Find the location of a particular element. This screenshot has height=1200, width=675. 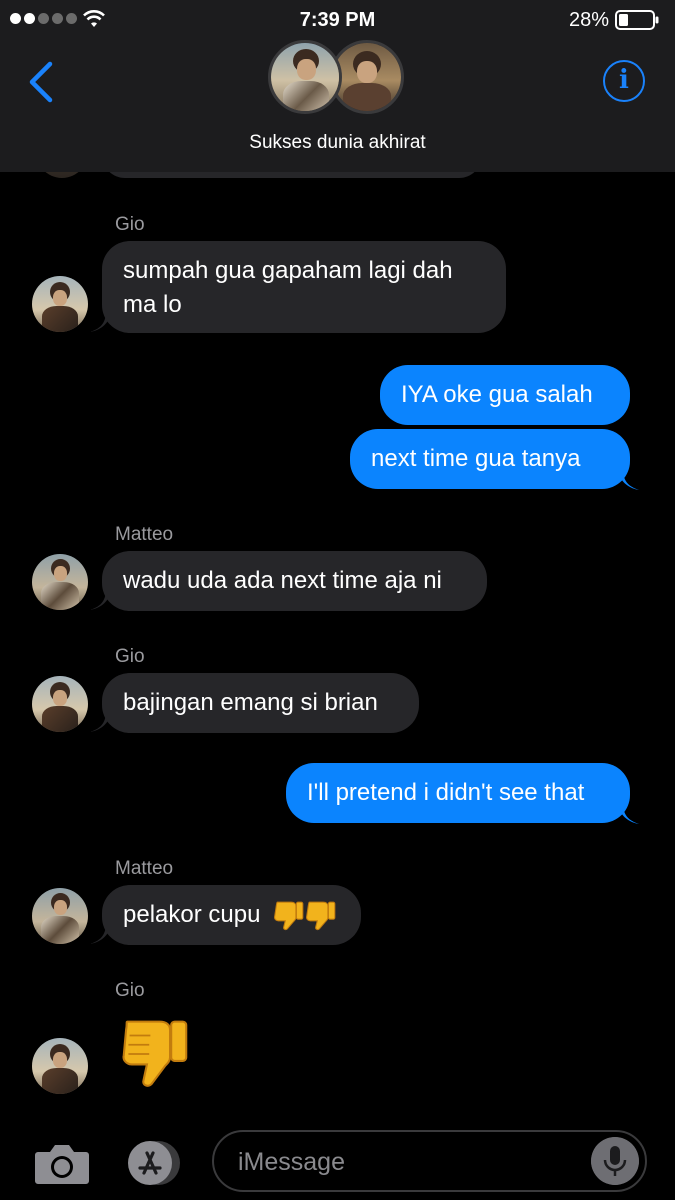

message-text: I'll pretend i didn't see that is located at coordinates (446, 792).